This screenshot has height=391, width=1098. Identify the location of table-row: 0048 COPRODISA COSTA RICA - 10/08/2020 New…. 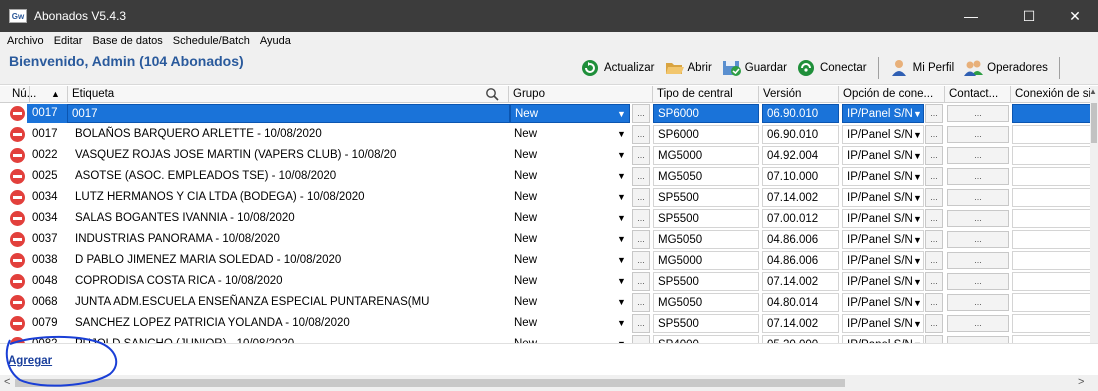
(546, 281).